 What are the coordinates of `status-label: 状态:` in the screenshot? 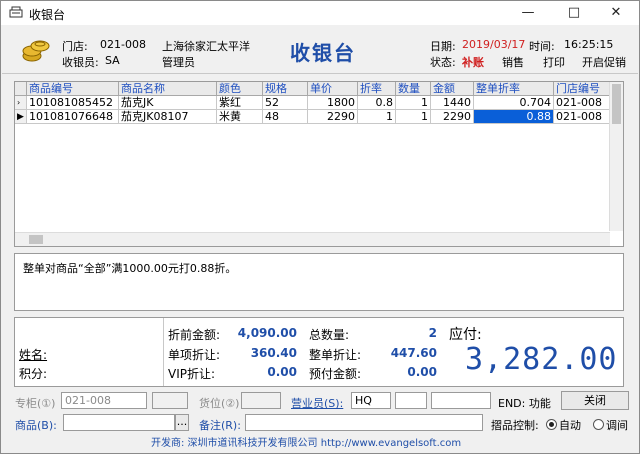 It's located at (443, 62).